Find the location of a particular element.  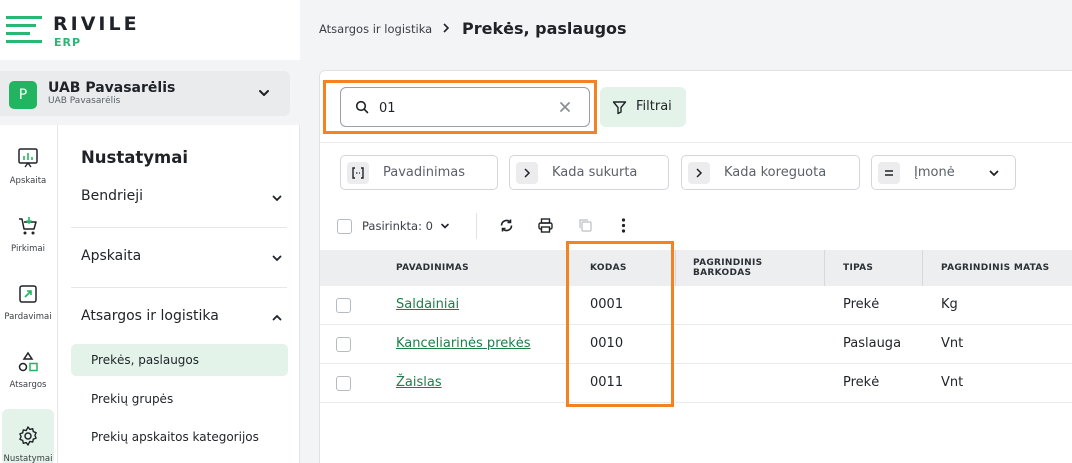

row-name-link: Saldainiai is located at coordinates (427, 304).